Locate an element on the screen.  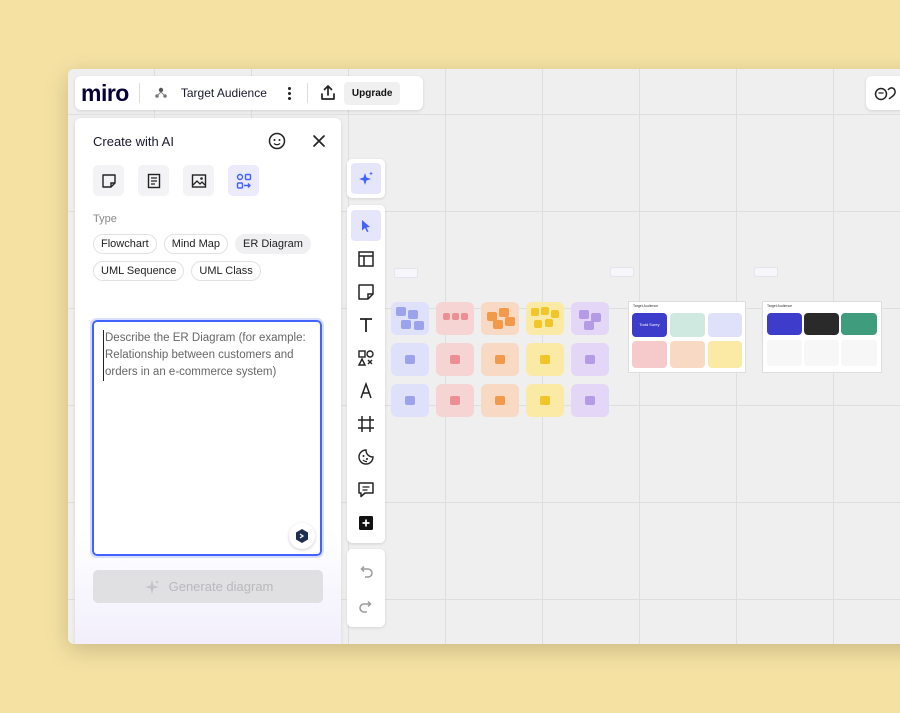
persona-label: Todd Surey is located at coordinates (649, 324).